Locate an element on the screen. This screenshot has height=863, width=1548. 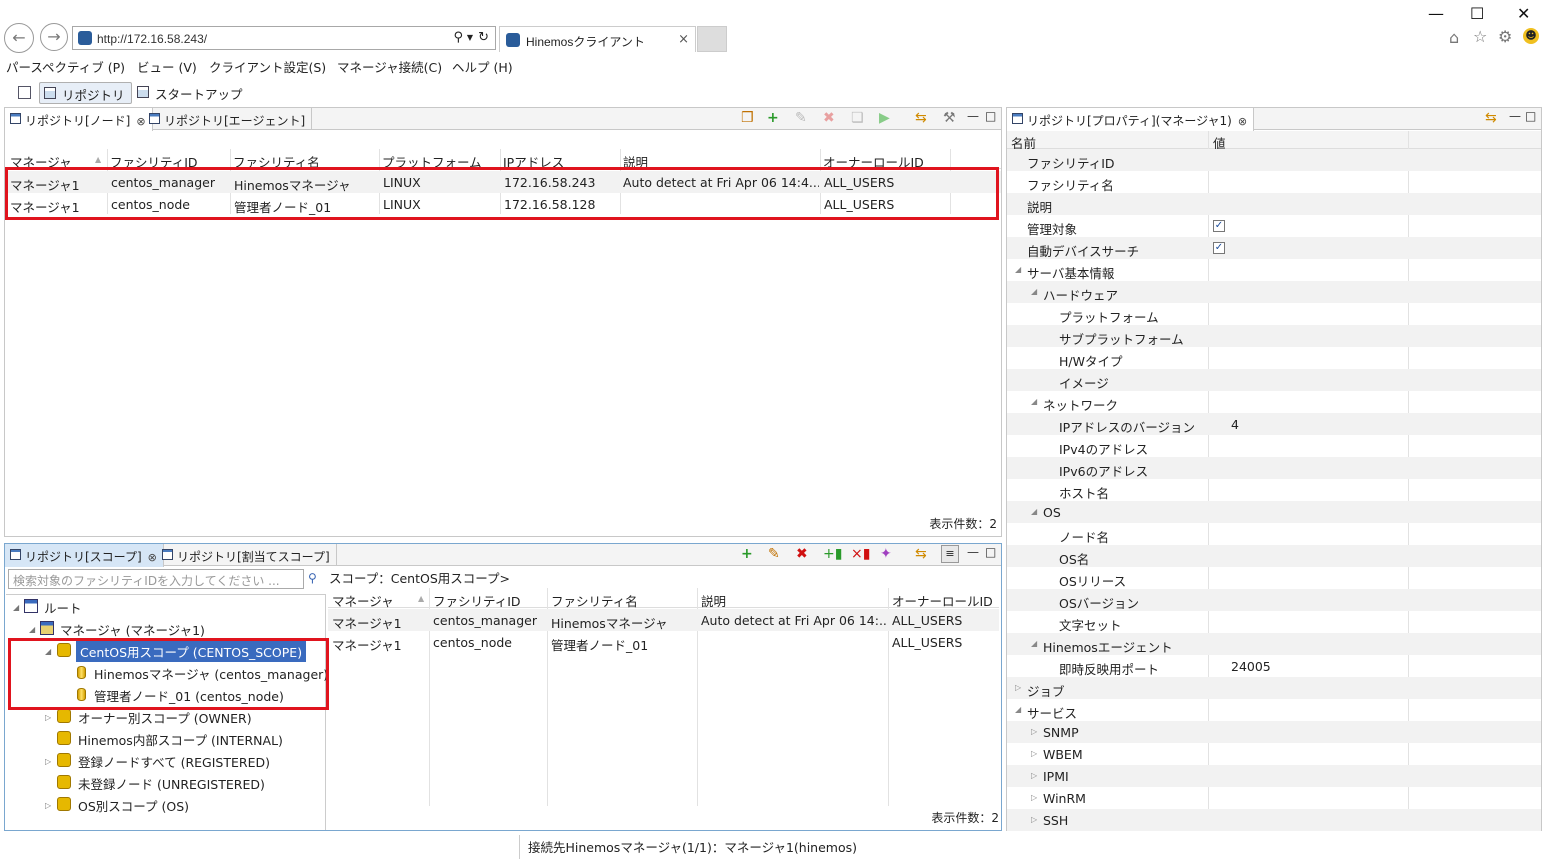
tree-root: ルート is located at coordinates (63, 607).